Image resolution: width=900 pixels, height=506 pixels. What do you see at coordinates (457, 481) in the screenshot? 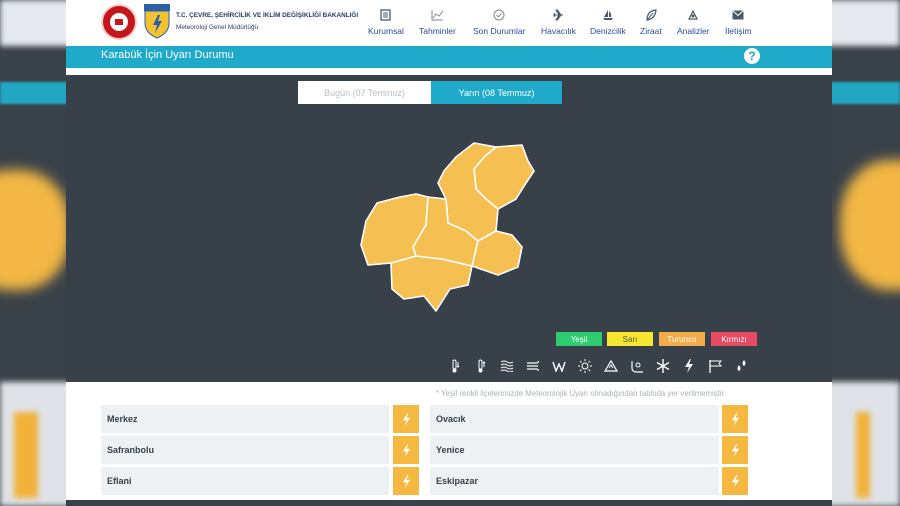
I see `district-name: Eskipazar` at bounding box center [457, 481].